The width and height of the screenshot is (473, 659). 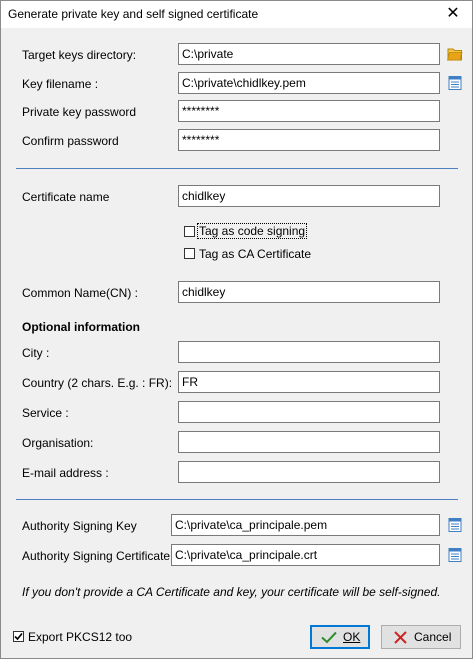 I want to click on ca-cert-label: Tag as CA Certificate, so click(x=255, y=254).